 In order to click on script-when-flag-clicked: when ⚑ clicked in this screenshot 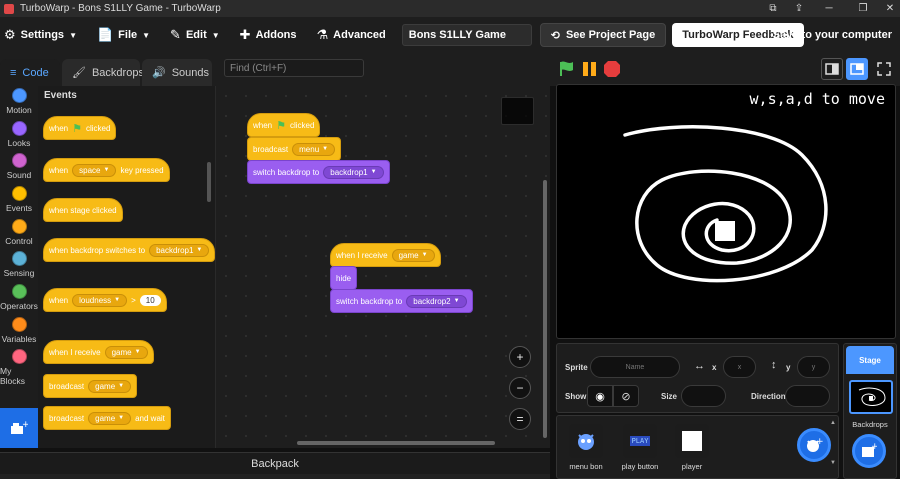, I will do `click(284, 125)`.